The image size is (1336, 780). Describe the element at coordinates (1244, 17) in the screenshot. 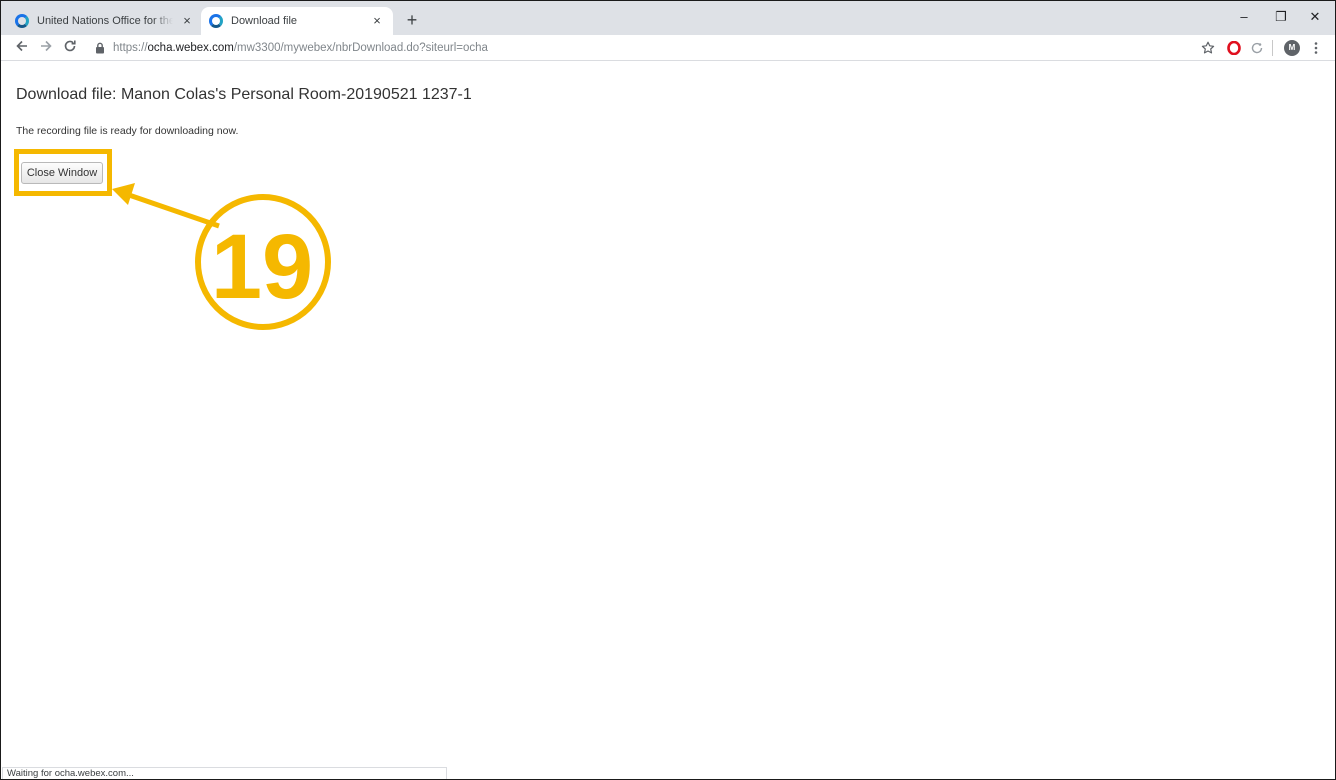

I see `minimize-button: –` at that location.